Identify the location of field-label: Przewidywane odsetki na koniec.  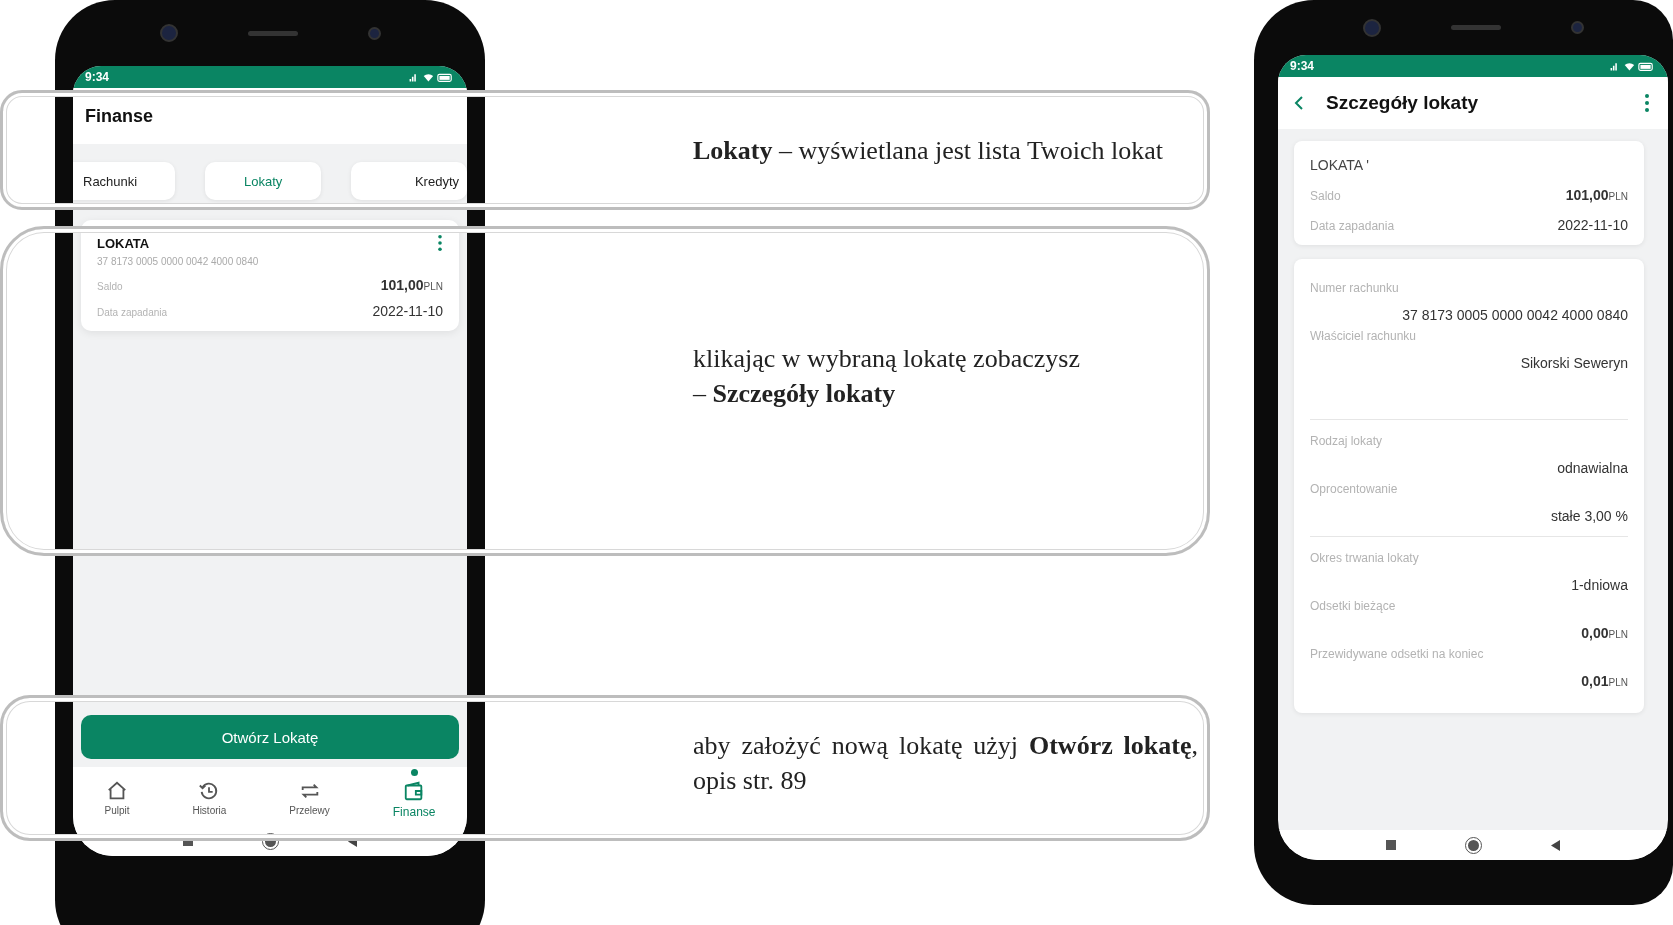
(1397, 654).